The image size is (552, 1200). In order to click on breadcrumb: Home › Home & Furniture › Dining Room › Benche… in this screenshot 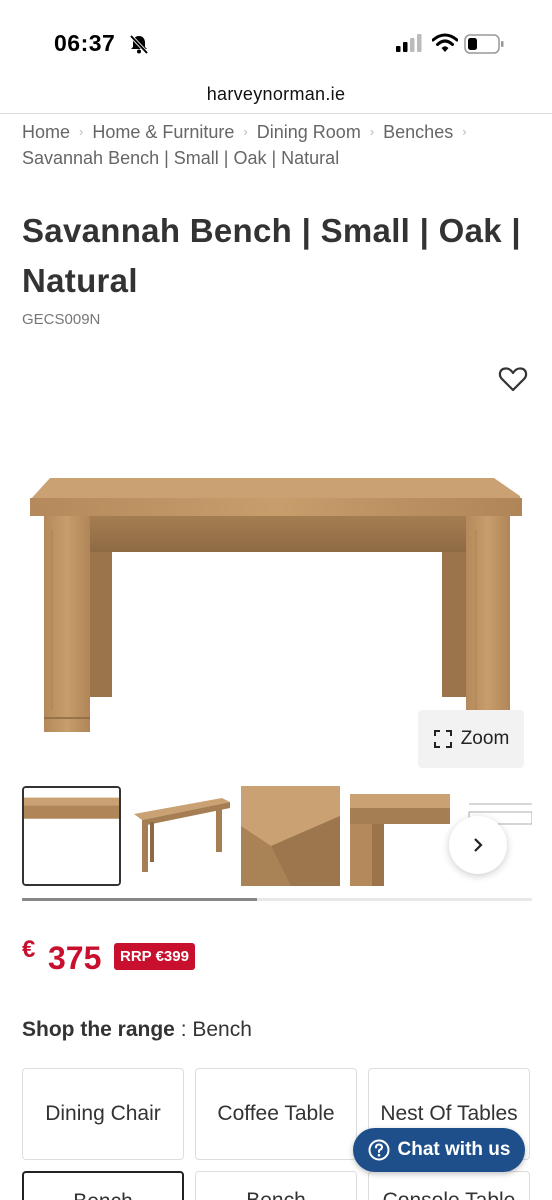, I will do `click(277, 145)`.